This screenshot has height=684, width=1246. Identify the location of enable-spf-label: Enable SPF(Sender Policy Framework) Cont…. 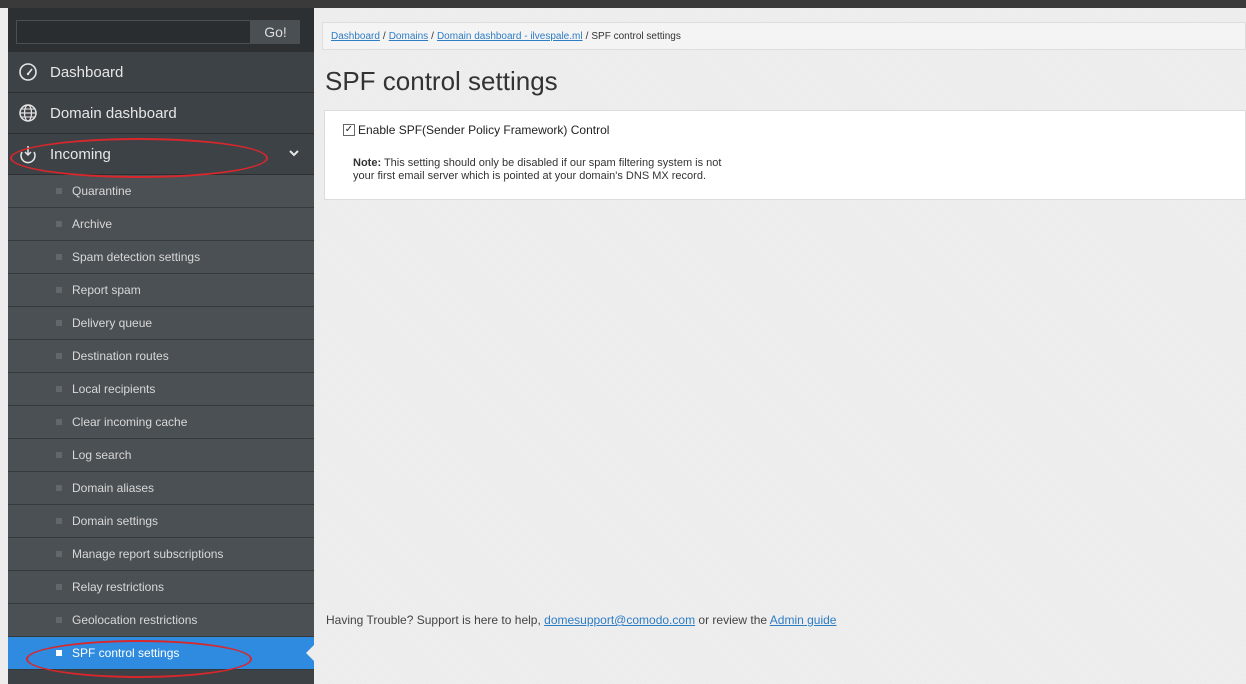
(484, 130).